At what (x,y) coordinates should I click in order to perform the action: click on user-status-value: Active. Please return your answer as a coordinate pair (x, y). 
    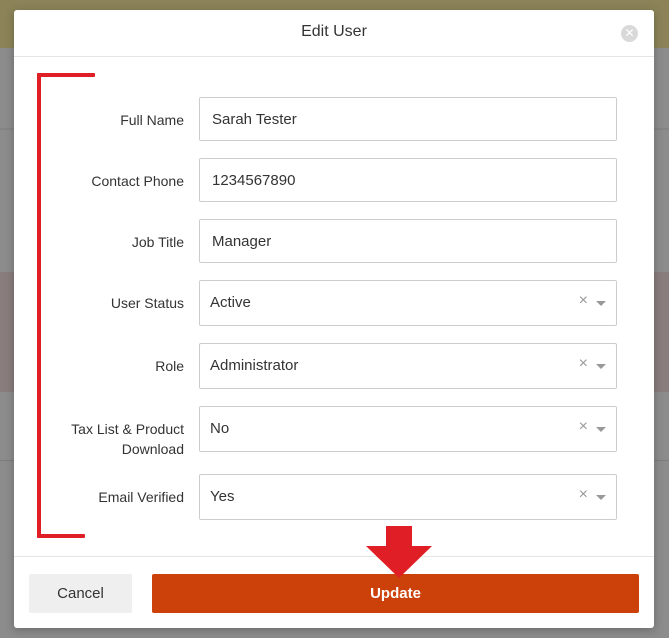
    Looking at the image, I should click on (230, 302).